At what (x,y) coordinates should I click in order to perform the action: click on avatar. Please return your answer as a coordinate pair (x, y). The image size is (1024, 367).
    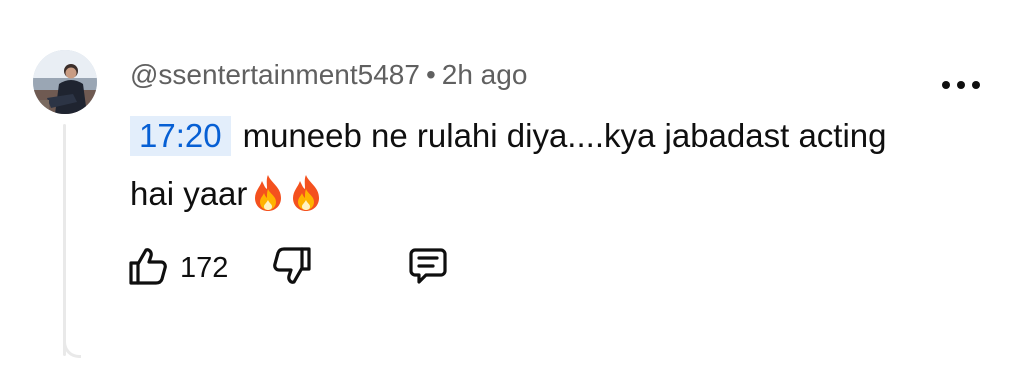
    Looking at the image, I should click on (65, 82).